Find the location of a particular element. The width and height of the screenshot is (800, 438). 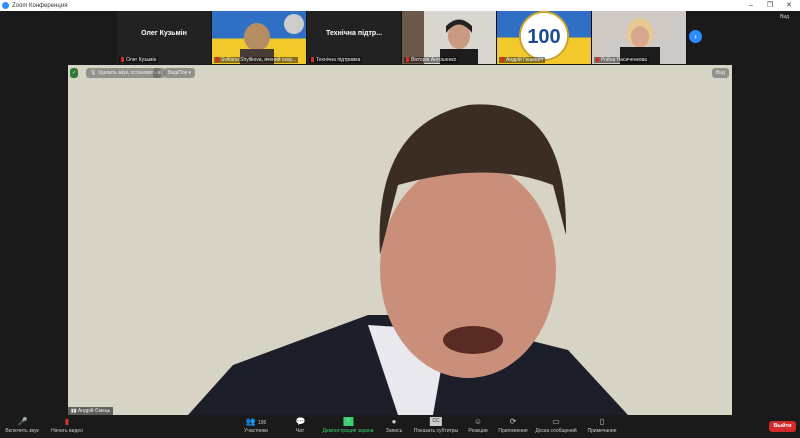

start-video-label: Начать видео is located at coordinates (67, 431).